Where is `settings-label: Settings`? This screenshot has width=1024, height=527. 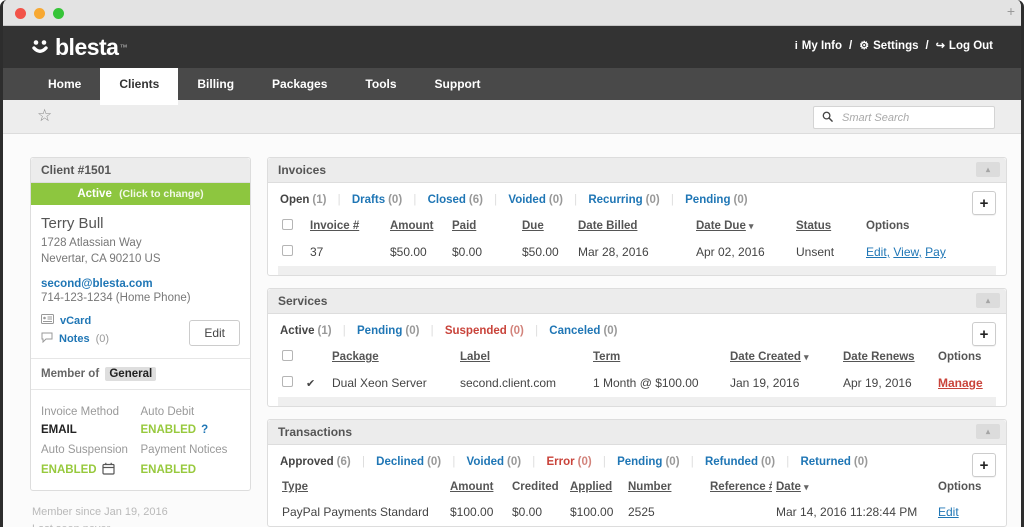 settings-label: Settings is located at coordinates (896, 45).